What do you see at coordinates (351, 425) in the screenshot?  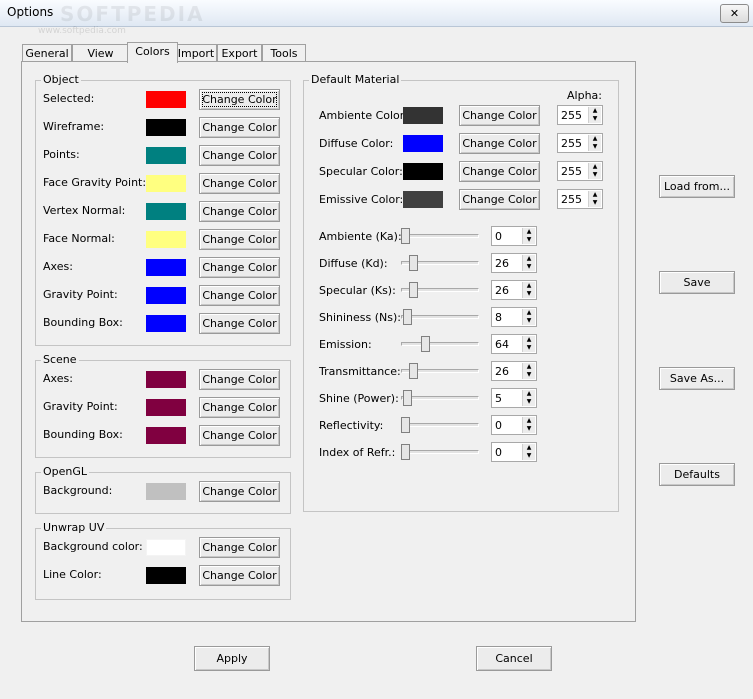 I see `material-reflectivity-label: Reflectivity:` at bounding box center [351, 425].